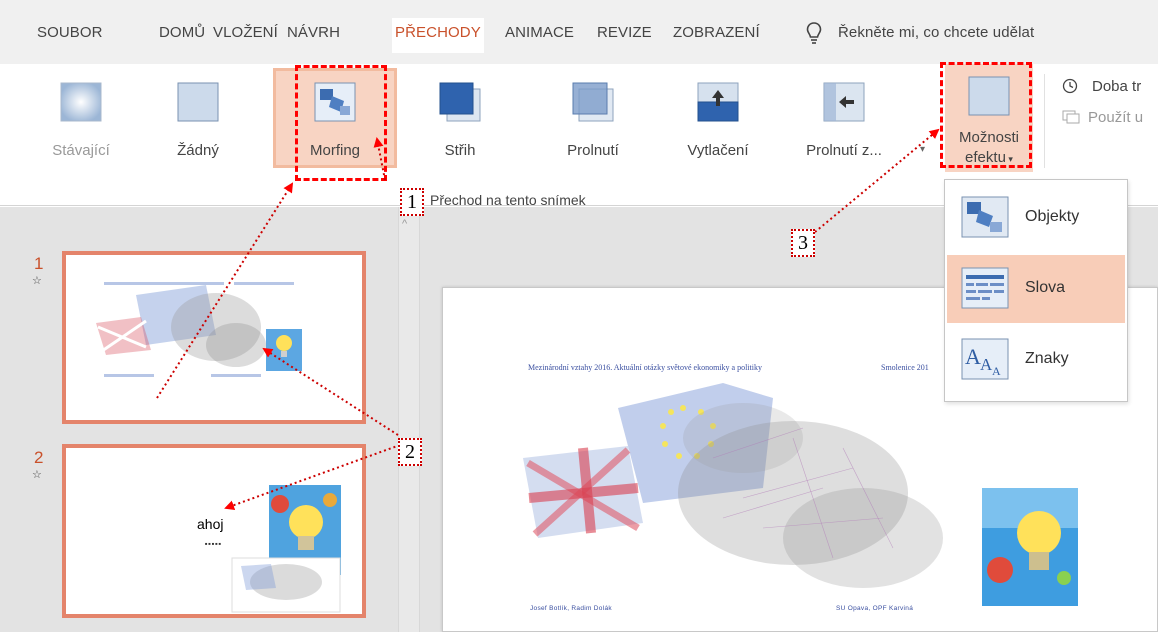 The width and height of the screenshot is (1158, 632). What do you see at coordinates (198, 128) in the screenshot?
I see `transition-none-button: Žádný` at bounding box center [198, 128].